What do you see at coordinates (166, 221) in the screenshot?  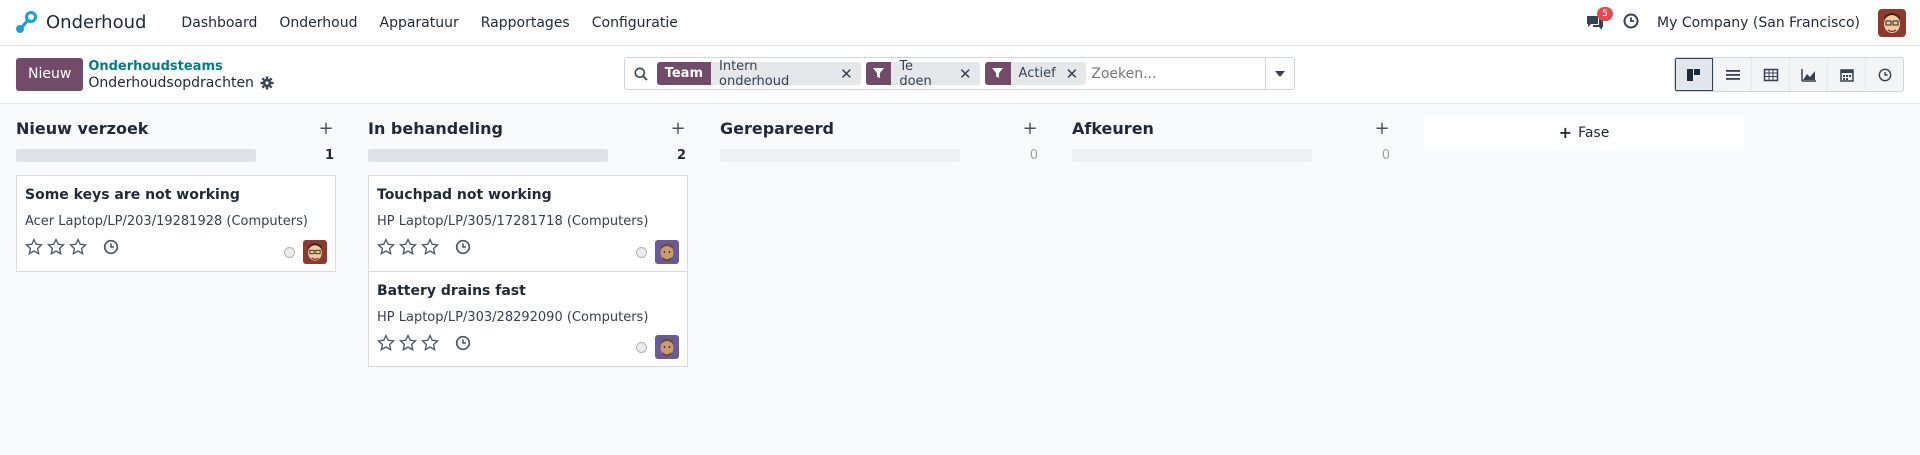 I see `card-equipment: Acer Laptop/LP/203/19281928 (Computers)` at bounding box center [166, 221].